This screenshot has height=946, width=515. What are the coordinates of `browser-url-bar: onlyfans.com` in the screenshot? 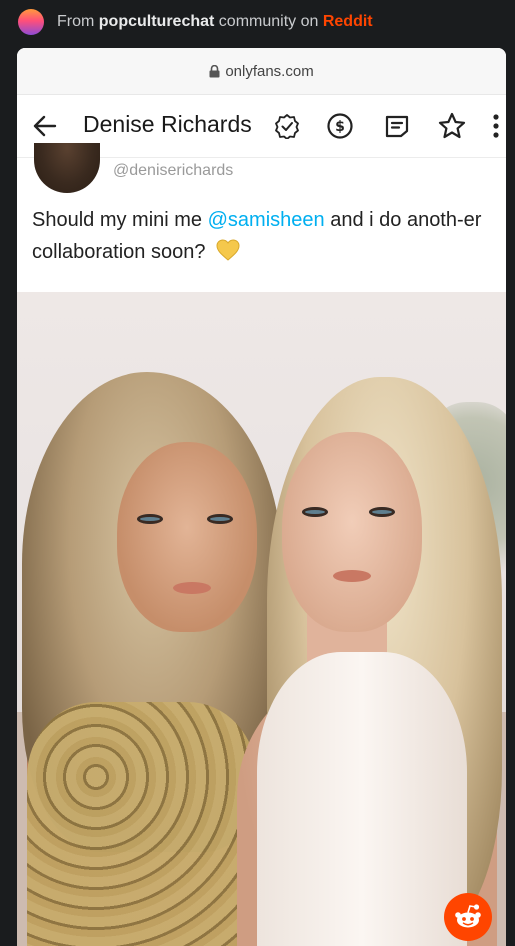 It's located at (261, 71).